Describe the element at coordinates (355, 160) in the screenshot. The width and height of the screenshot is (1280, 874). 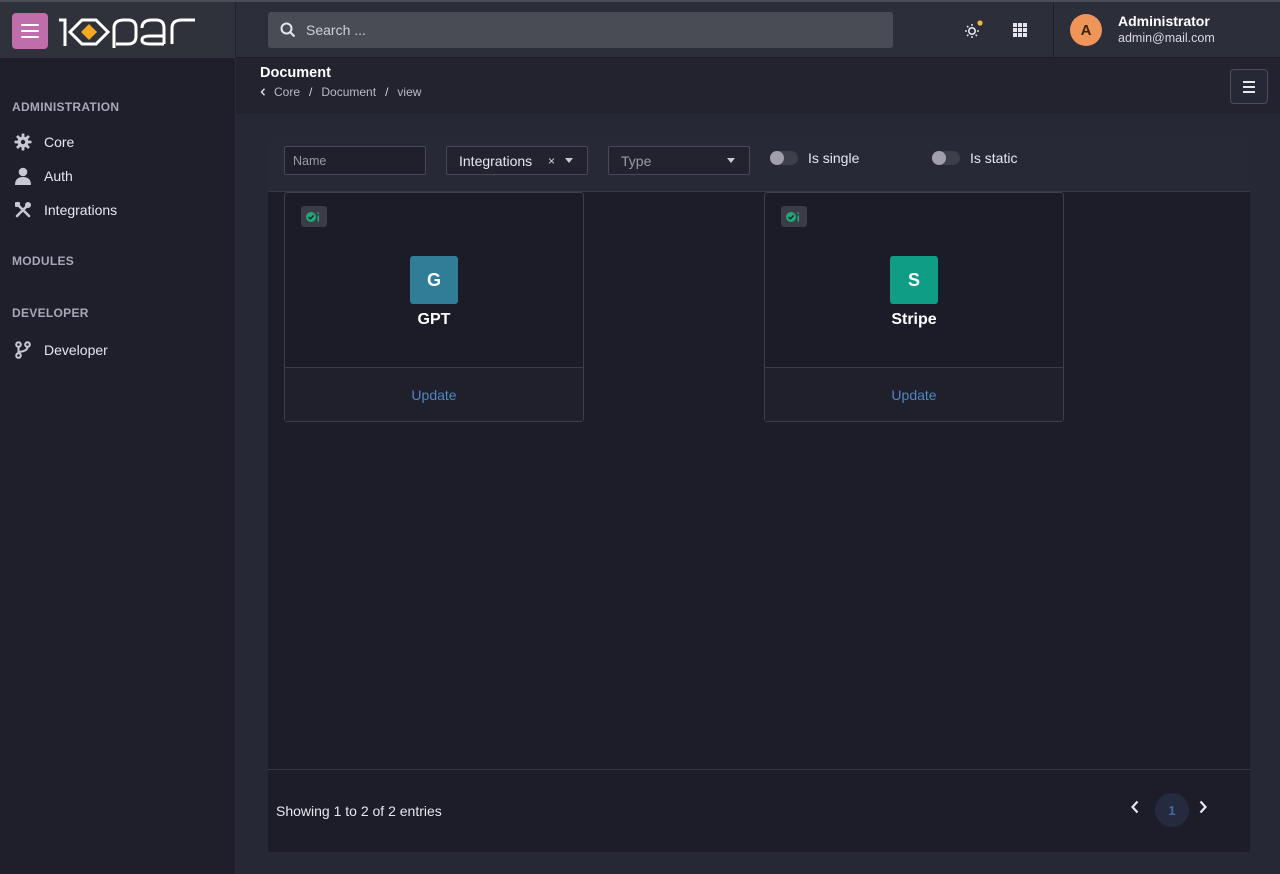
I see `name-filter-input` at that location.